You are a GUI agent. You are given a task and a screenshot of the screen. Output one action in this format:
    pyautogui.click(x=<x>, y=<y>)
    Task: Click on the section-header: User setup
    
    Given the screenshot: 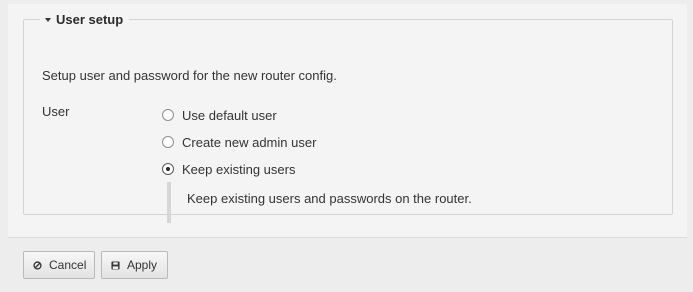 What is the action you would take?
    pyautogui.click(x=84, y=19)
    